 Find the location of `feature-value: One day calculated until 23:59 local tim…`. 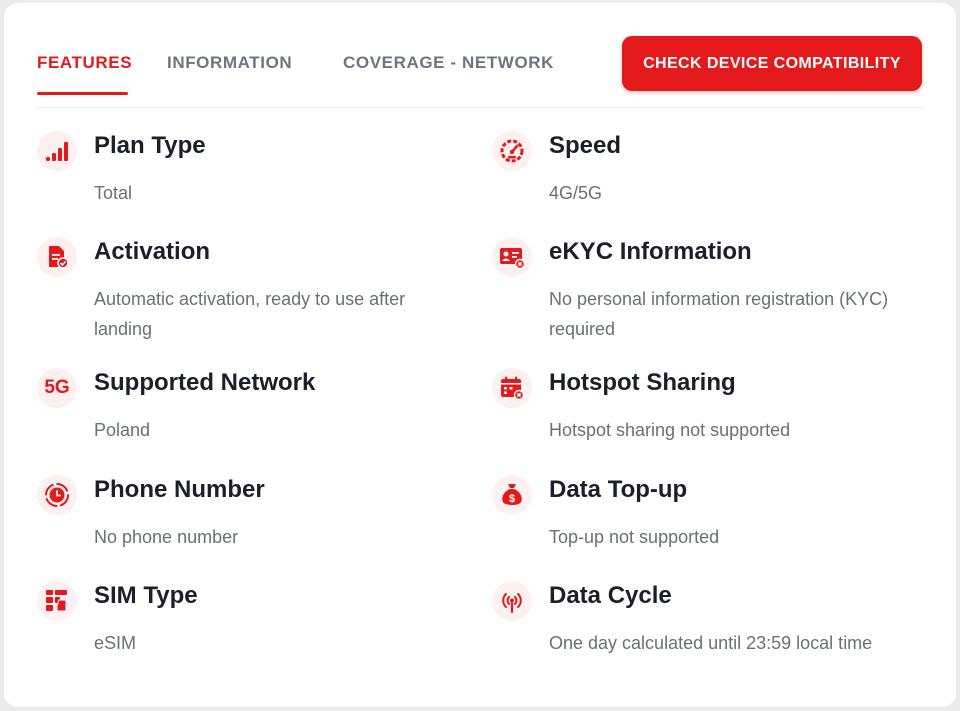

feature-value: One day calculated until 23:59 local tim… is located at coordinates (711, 643).